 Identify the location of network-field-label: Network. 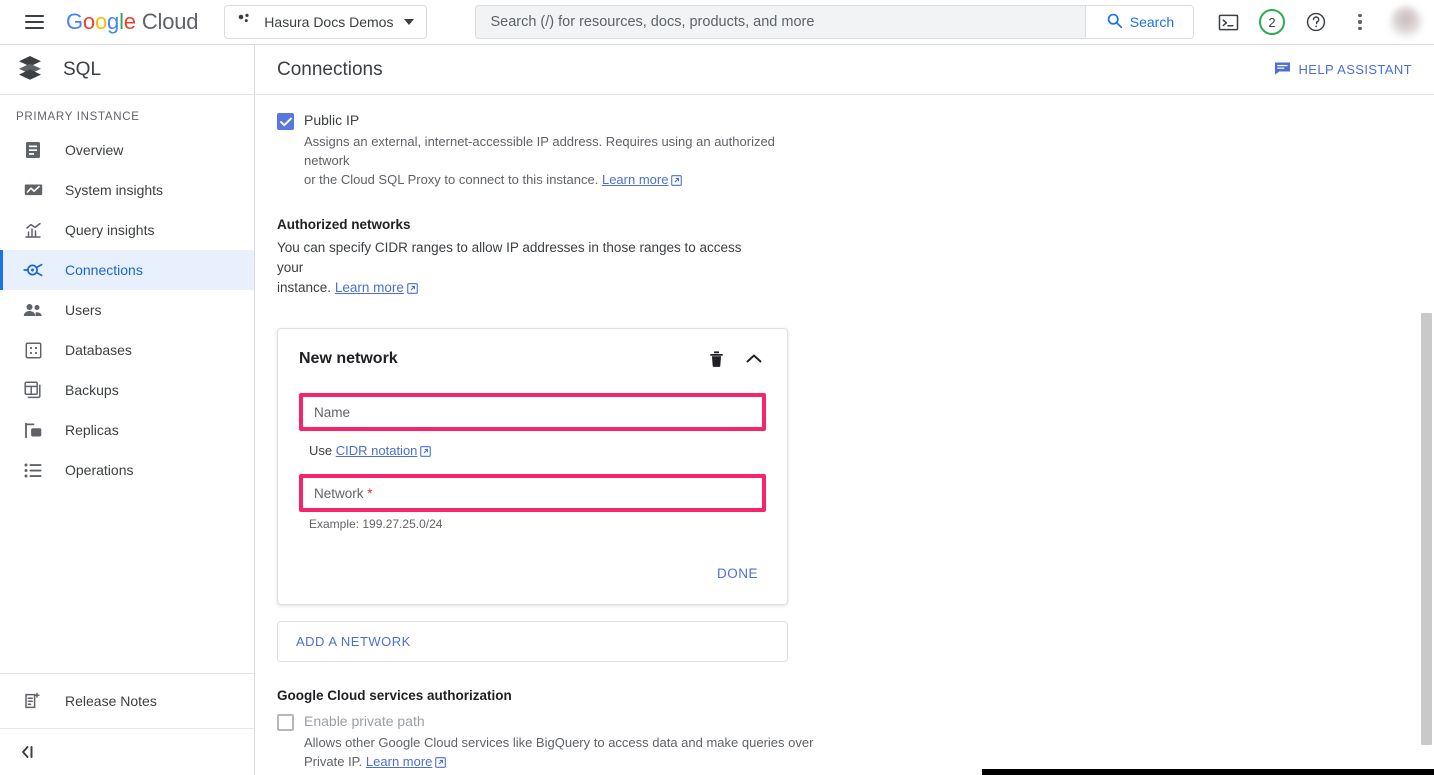
(339, 493).